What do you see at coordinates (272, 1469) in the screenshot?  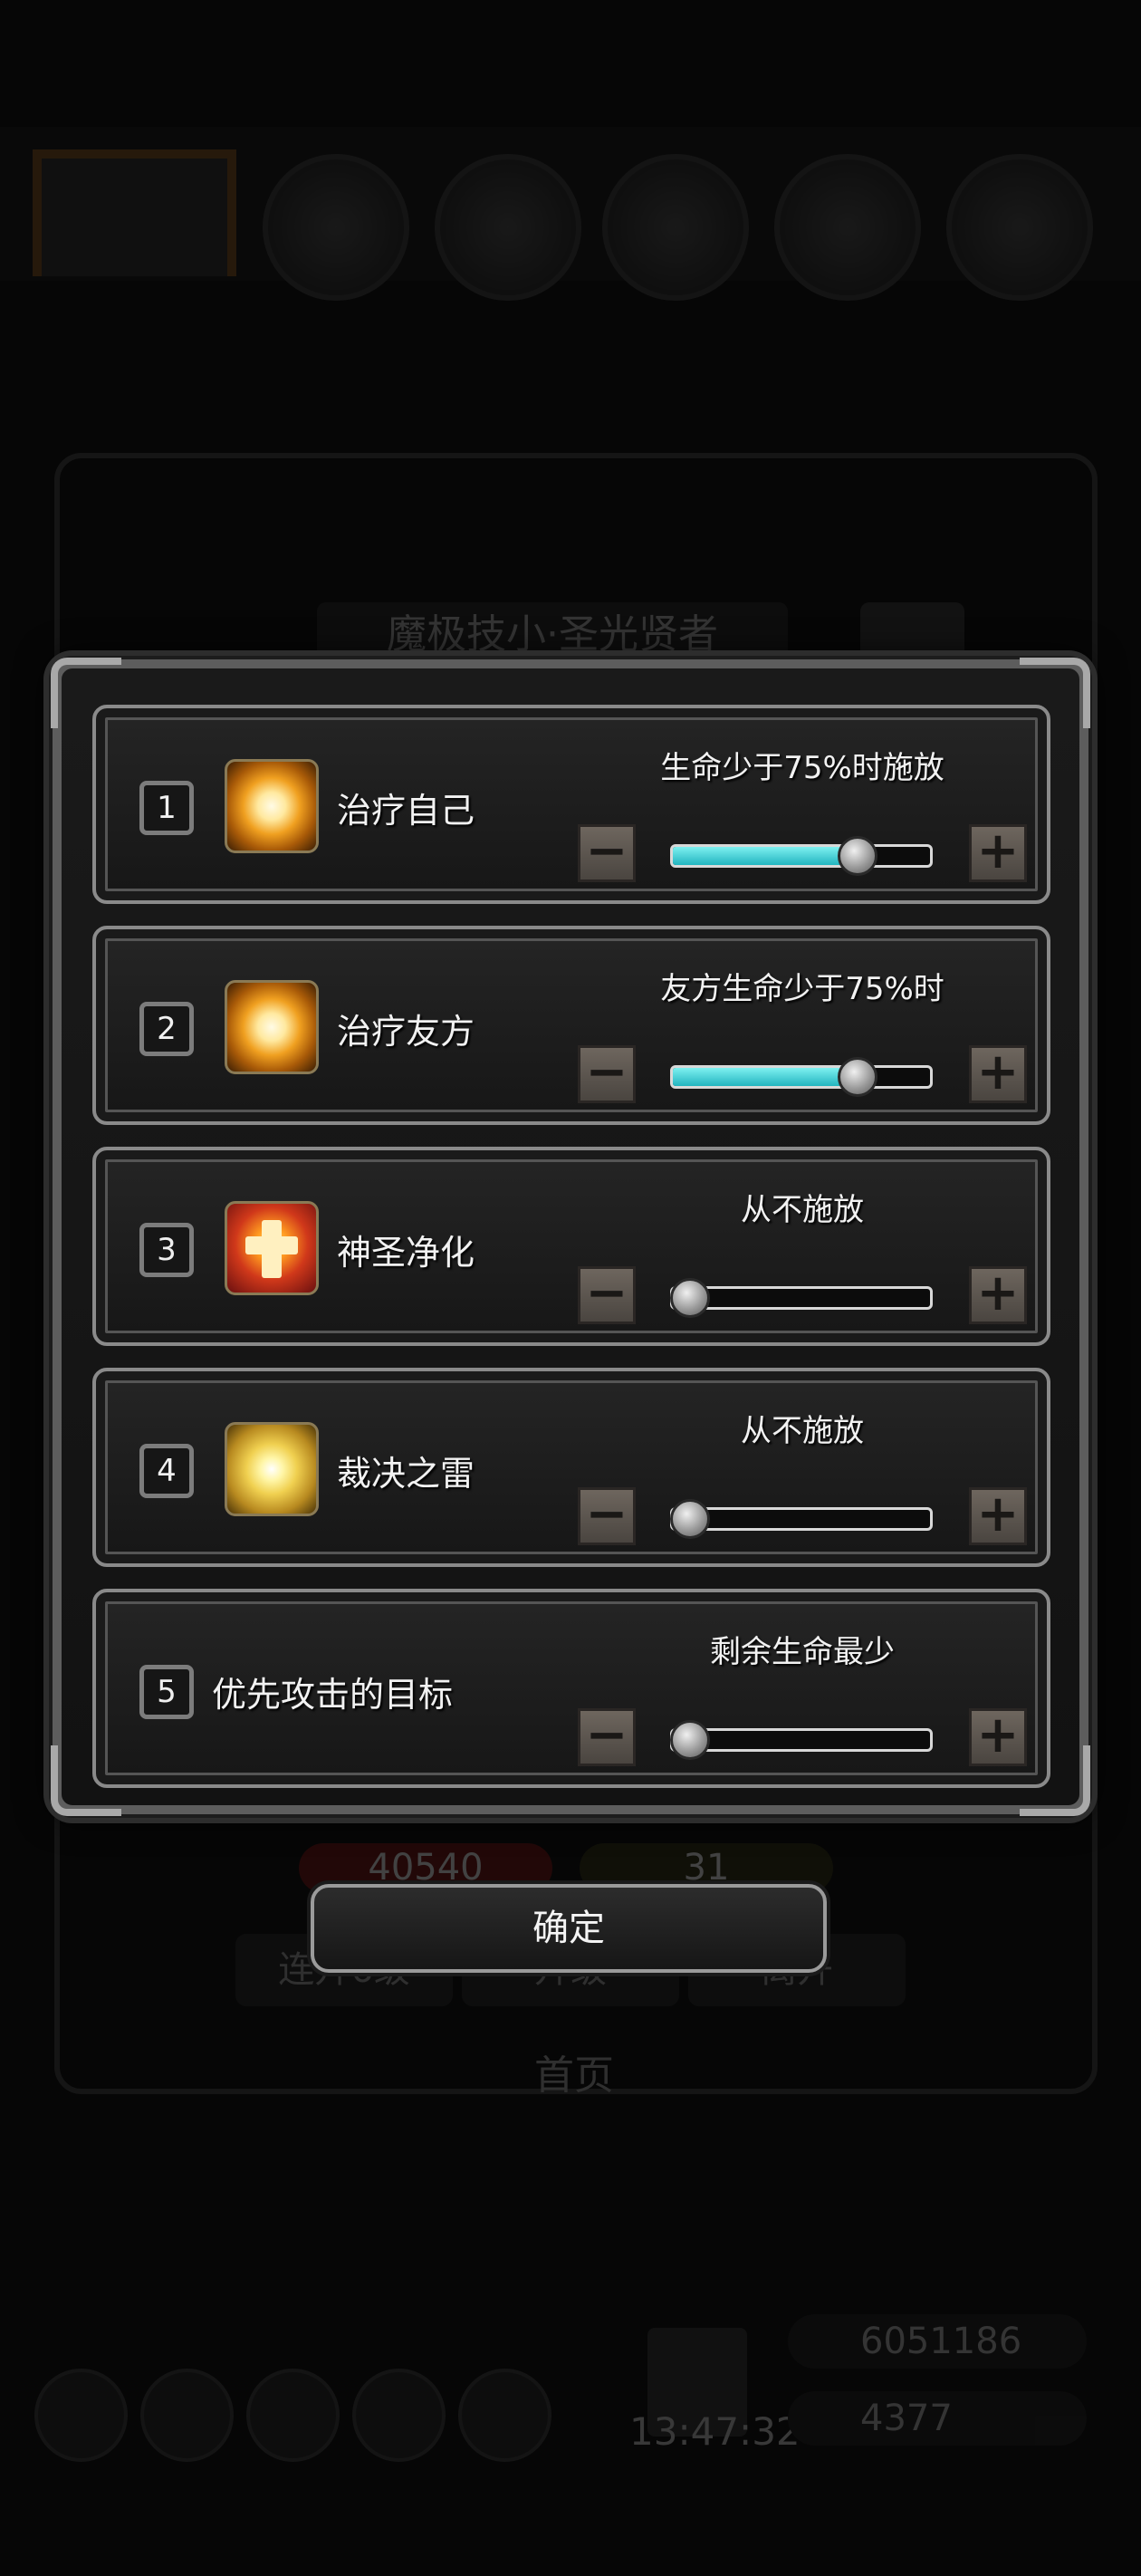 I see `judgement-thunder-icon` at bounding box center [272, 1469].